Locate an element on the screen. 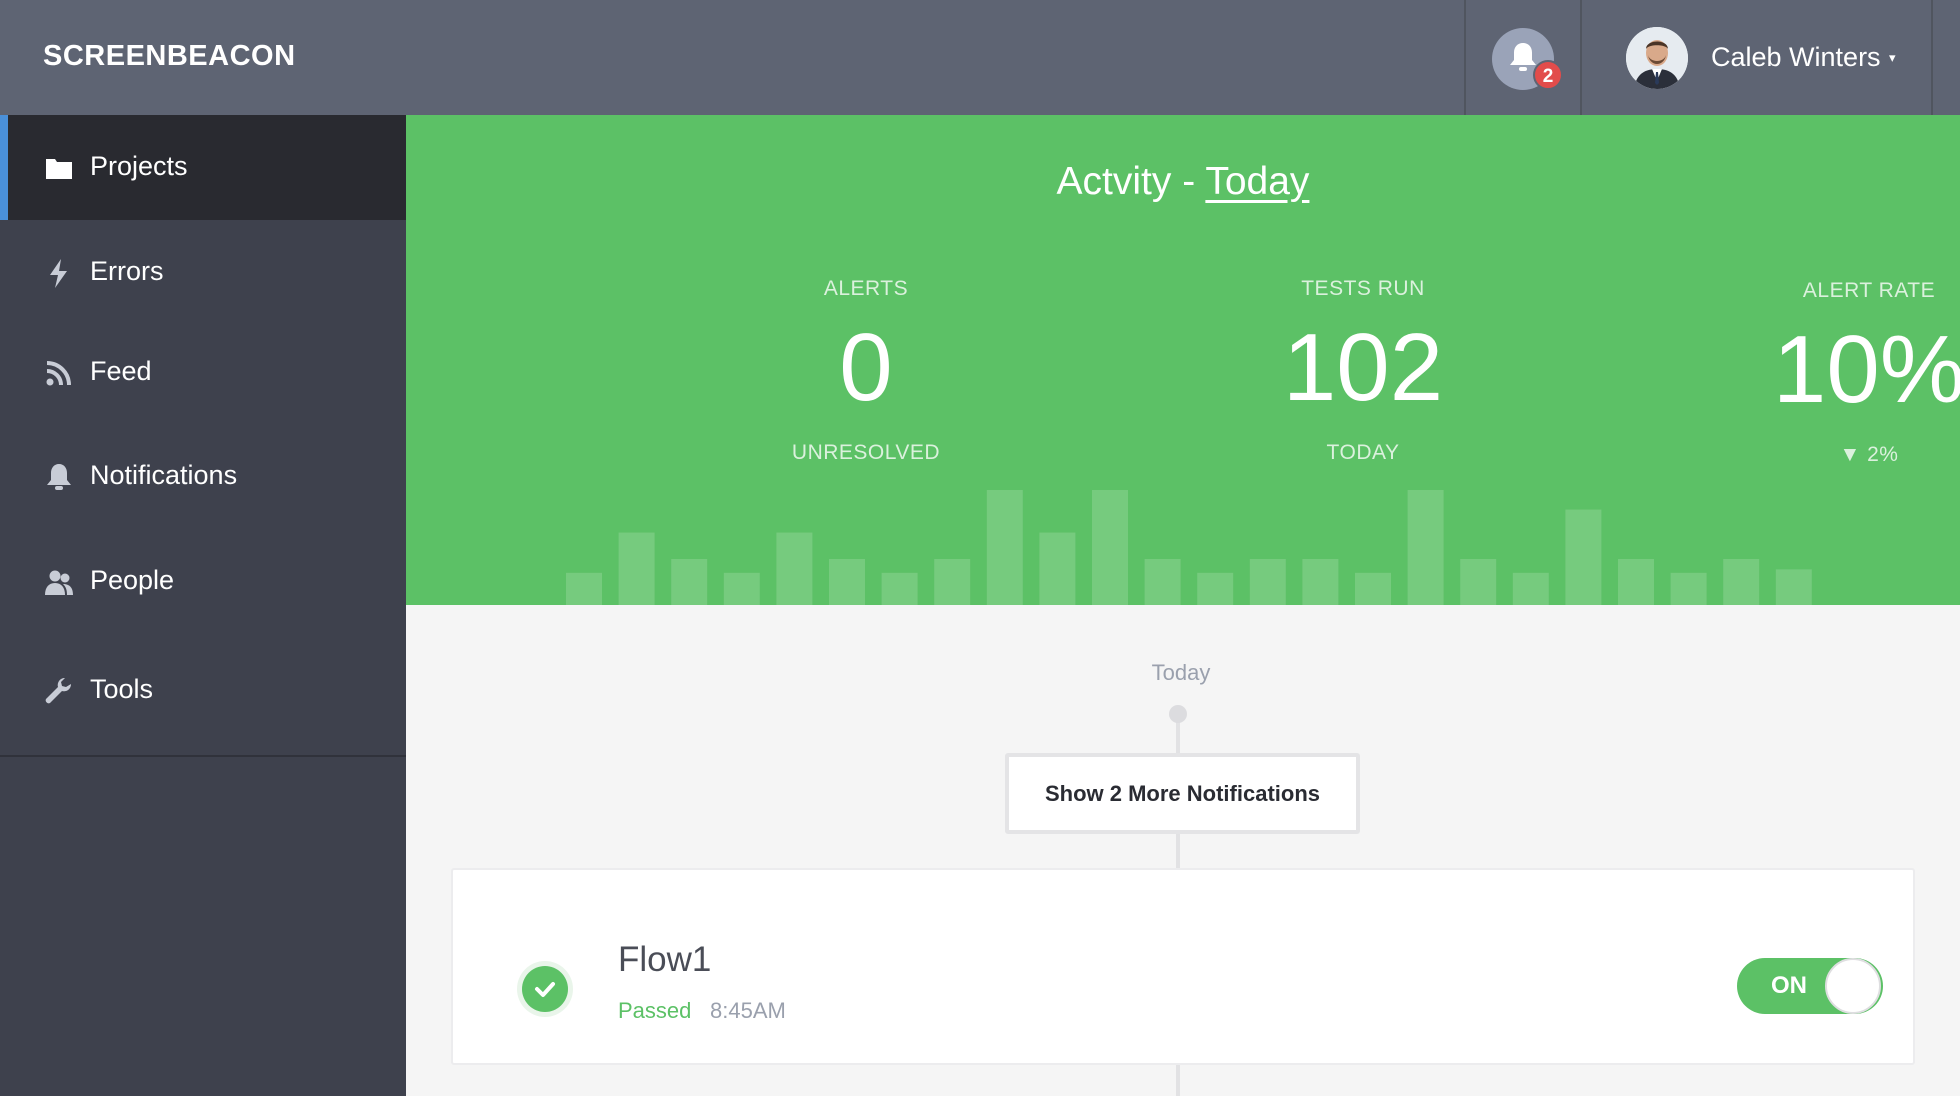  stat-value: 10% is located at coordinates (1866, 369).